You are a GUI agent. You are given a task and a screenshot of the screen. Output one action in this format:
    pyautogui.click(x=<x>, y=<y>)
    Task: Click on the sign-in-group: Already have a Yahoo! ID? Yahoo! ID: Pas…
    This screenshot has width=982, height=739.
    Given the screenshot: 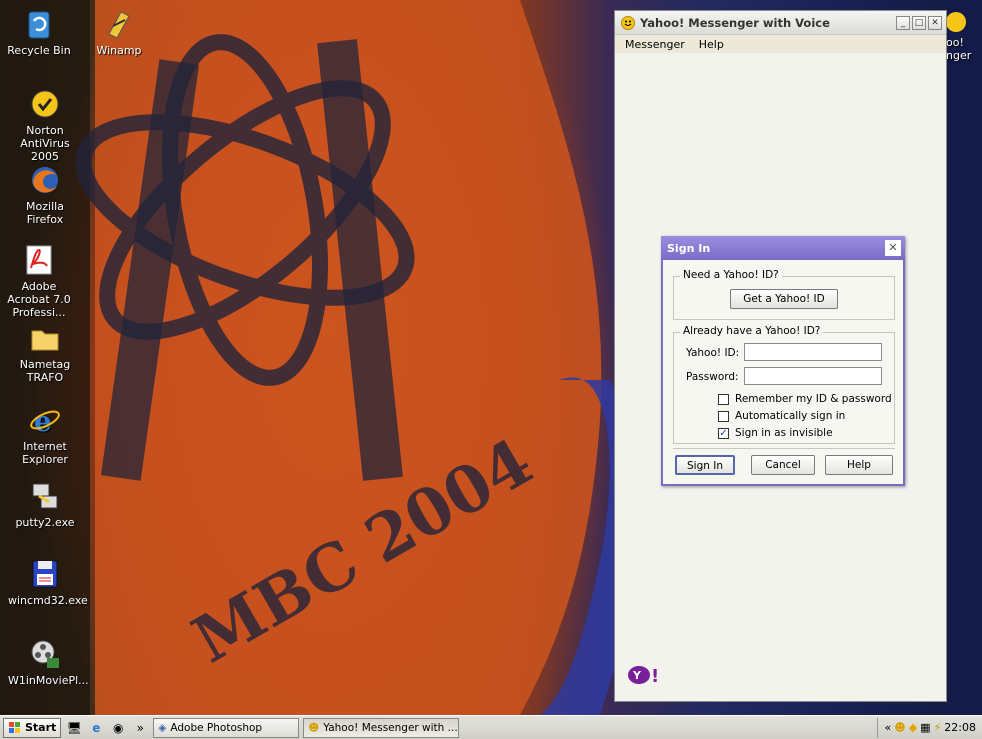 What is the action you would take?
    pyautogui.click(x=784, y=384)
    